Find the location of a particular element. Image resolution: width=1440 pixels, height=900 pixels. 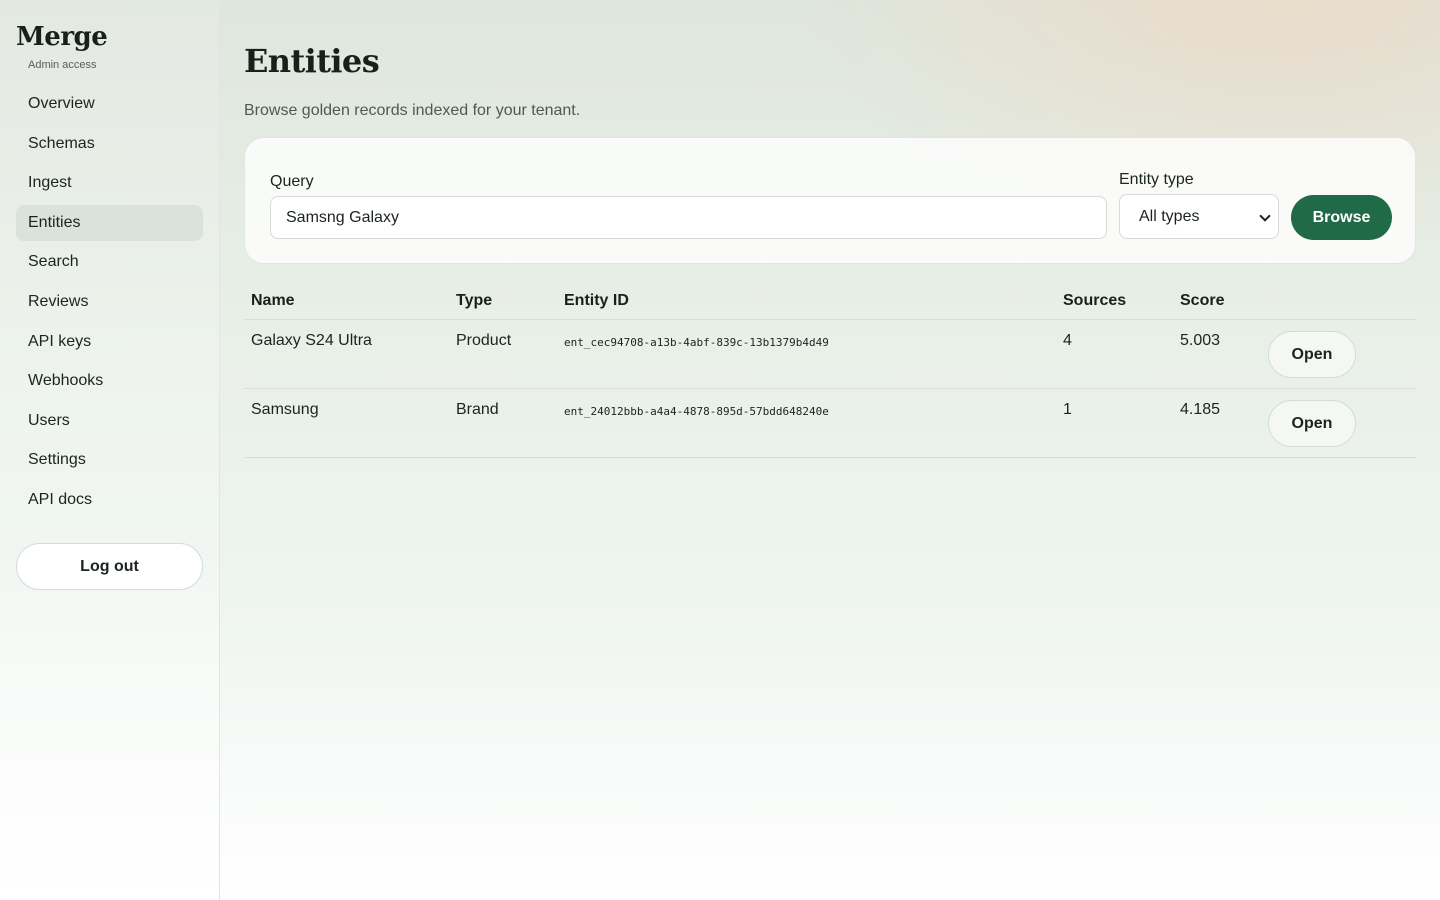

cell-entity-id: ent_24012bbb-a4a4-4878-895d-57bdd648240e is located at coordinates (696, 411).